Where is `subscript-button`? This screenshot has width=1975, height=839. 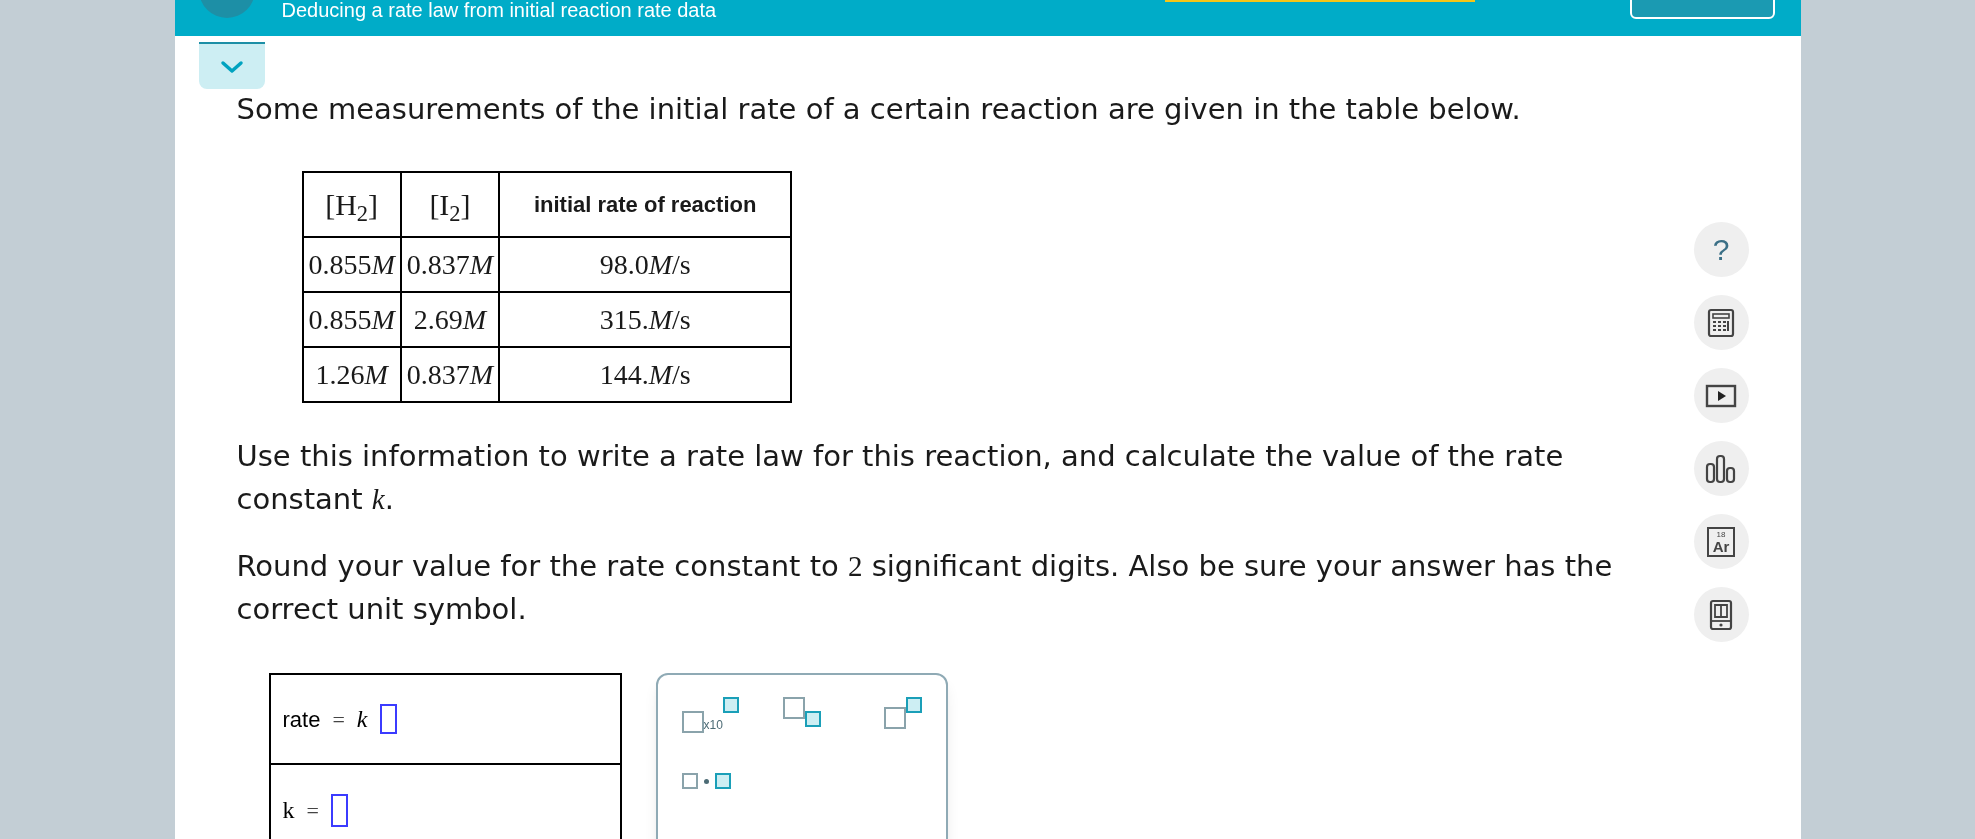
subscript-button is located at coordinates (801, 712).